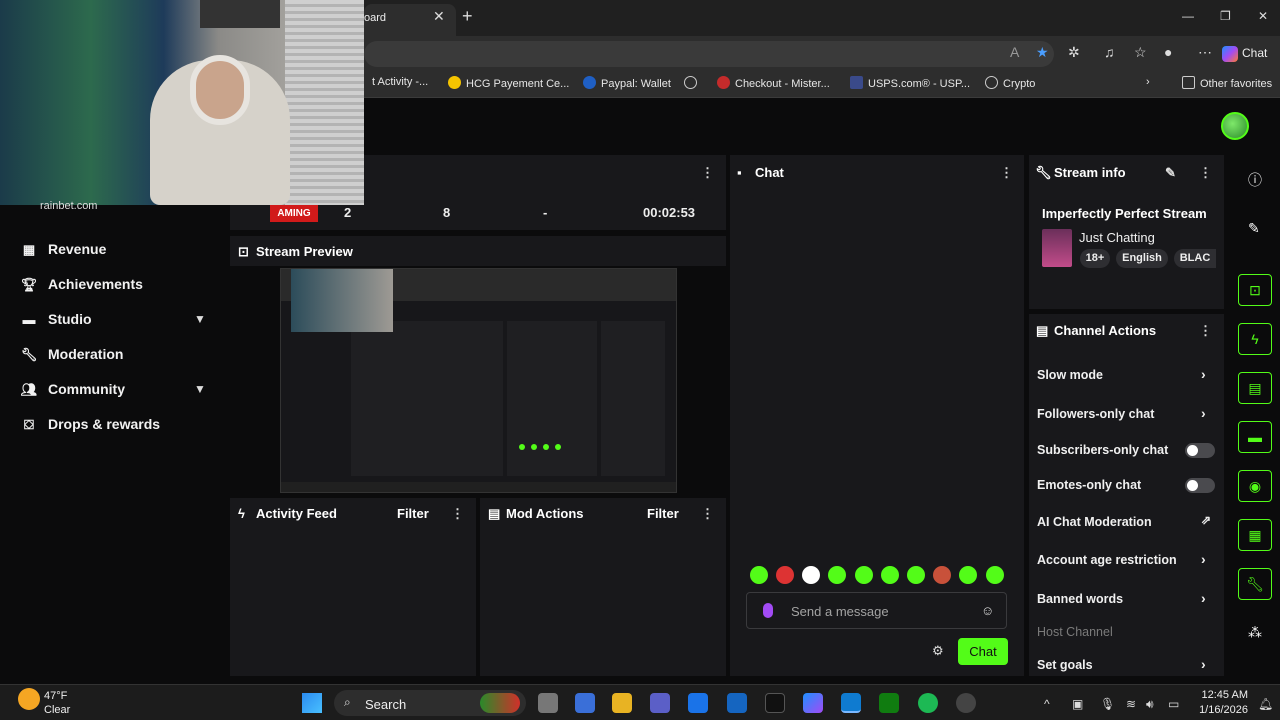 The width and height of the screenshot is (1280, 720). I want to click on rail-button-channel: ▦, so click(1255, 535).